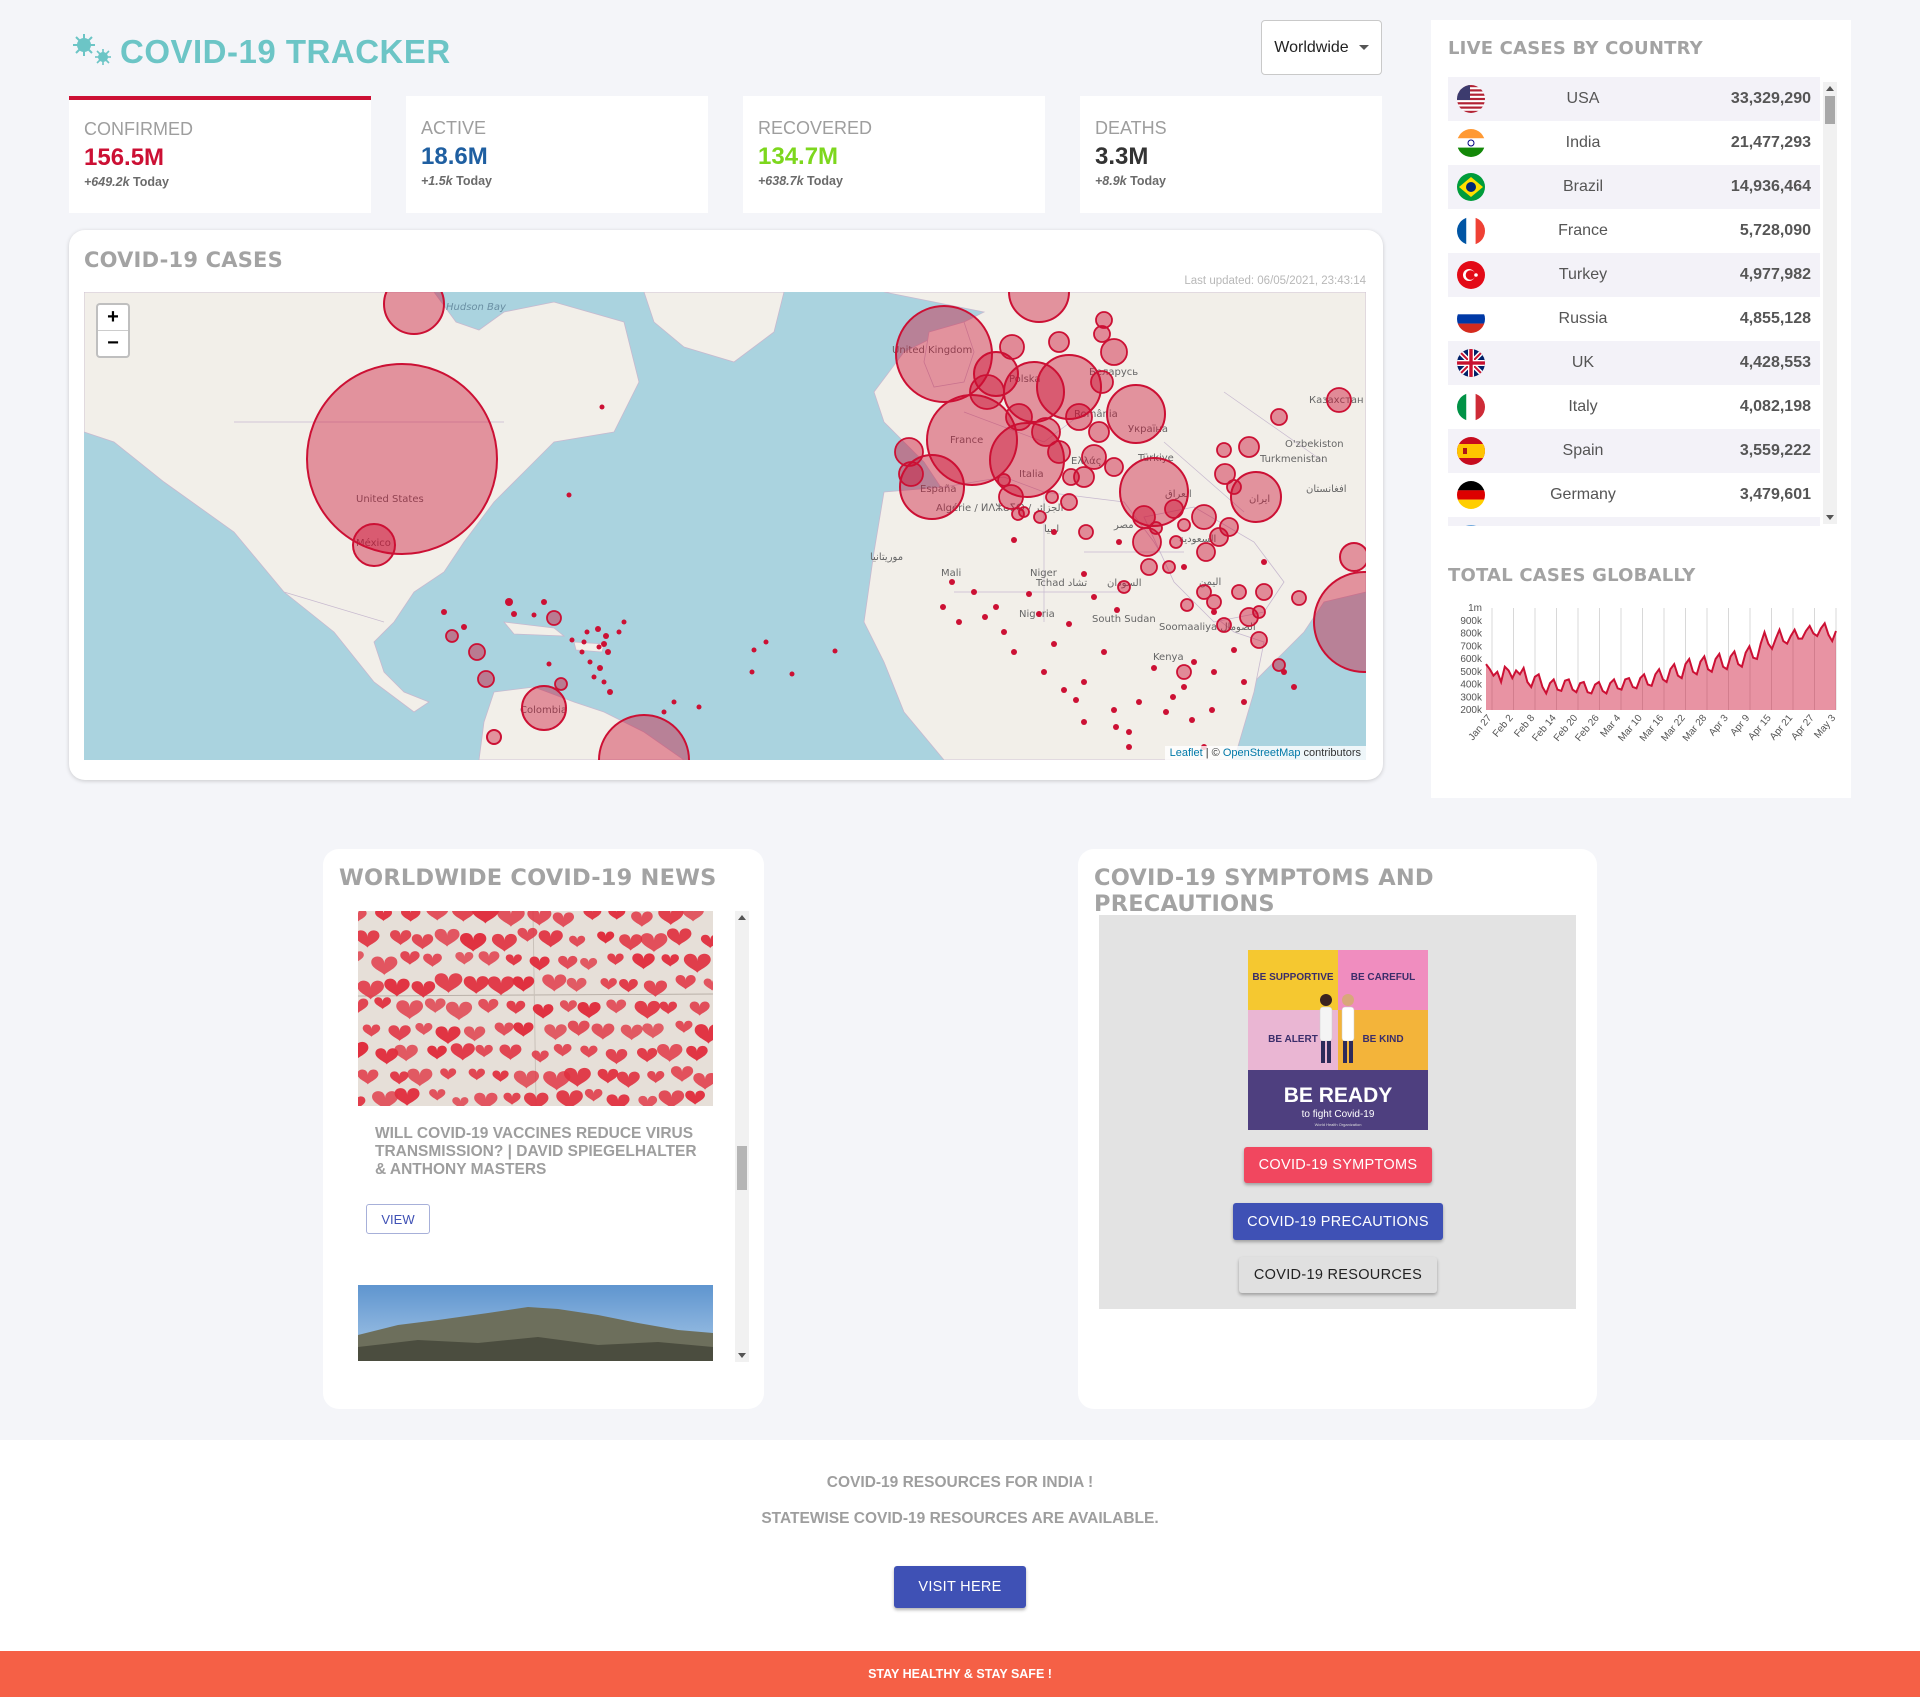 This screenshot has width=1920, height=1697. What do you see at coordinates (1575, 48) in the screenshot?
I see `live-cases-title: LIVE CASES BY COUNTRY` at bounding box center [1575, 48].